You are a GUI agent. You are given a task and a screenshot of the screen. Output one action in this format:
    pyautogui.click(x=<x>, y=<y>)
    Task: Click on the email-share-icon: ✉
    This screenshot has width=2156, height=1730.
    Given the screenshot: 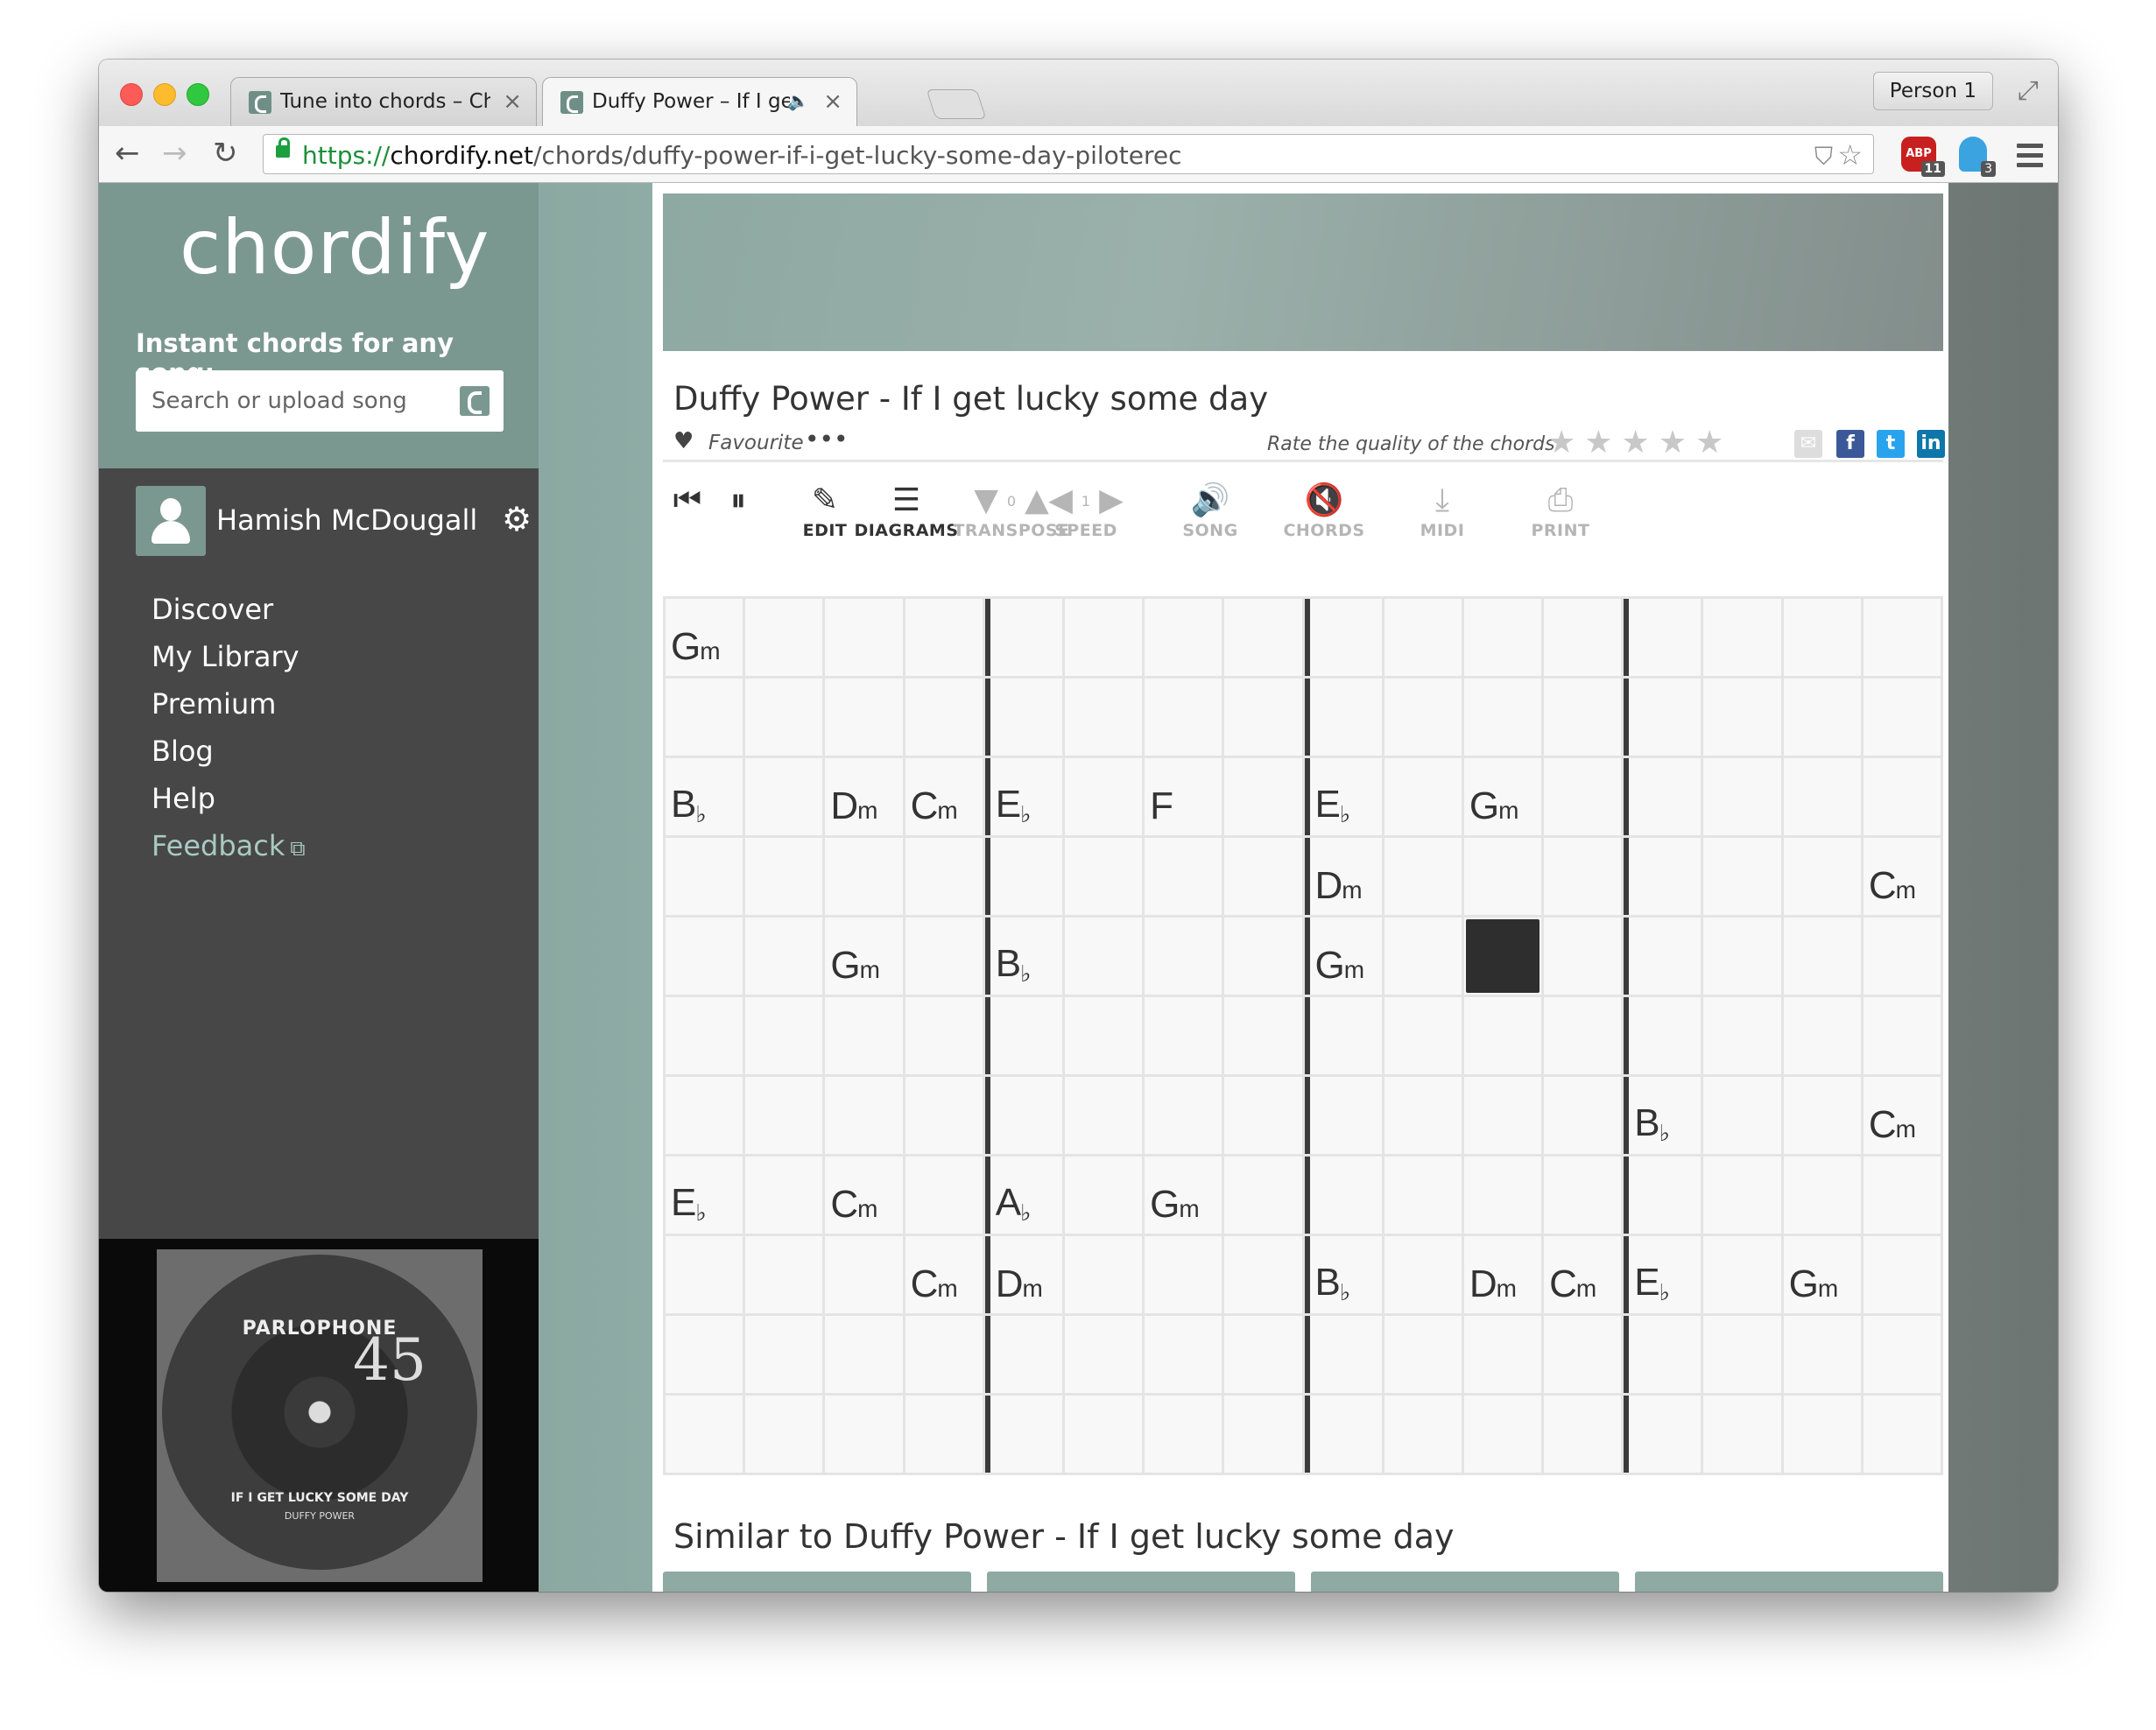 What is the action you would take?
    pyautogui.click(x=1808, y=444)
    